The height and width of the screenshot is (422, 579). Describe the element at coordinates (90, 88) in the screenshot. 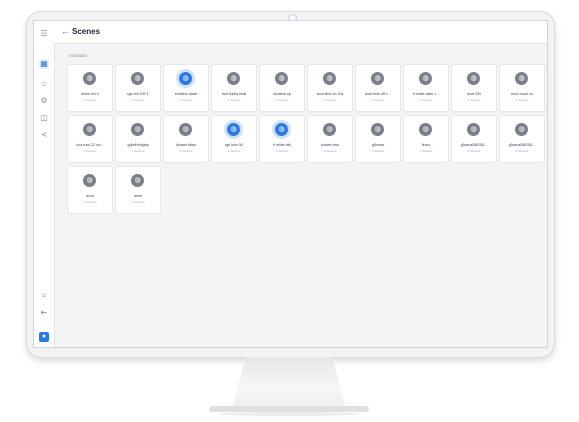

I see `scene-card: ◍ dines eni 4 1 devices` at that location.